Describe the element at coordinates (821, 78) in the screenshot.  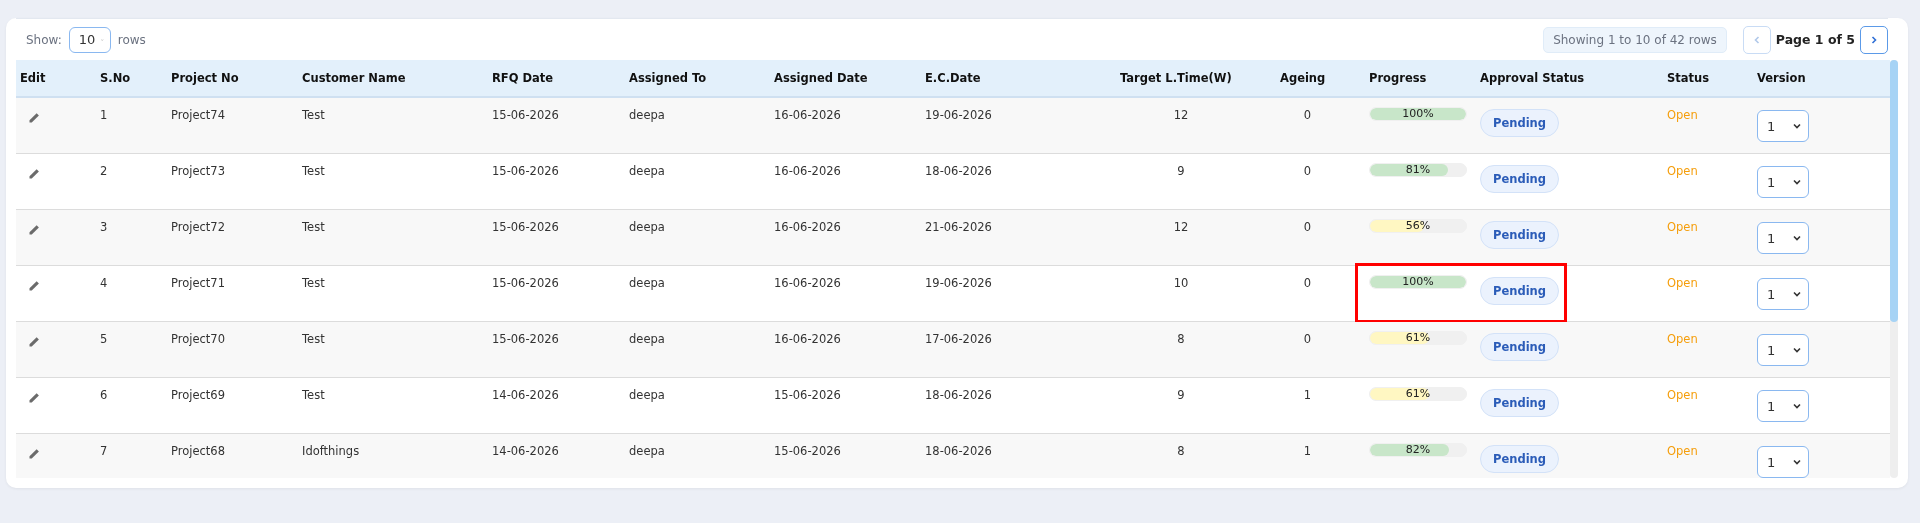
I see `column-header: Assigned Date` at that location.